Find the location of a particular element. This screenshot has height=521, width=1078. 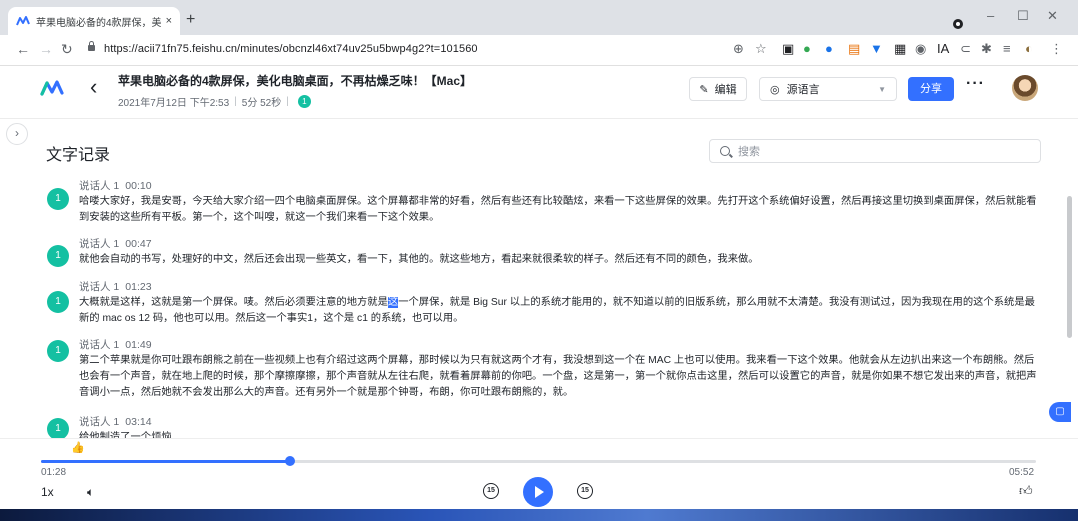

extension-ext6-icon: ▦ is located at coordinates (900, 49).